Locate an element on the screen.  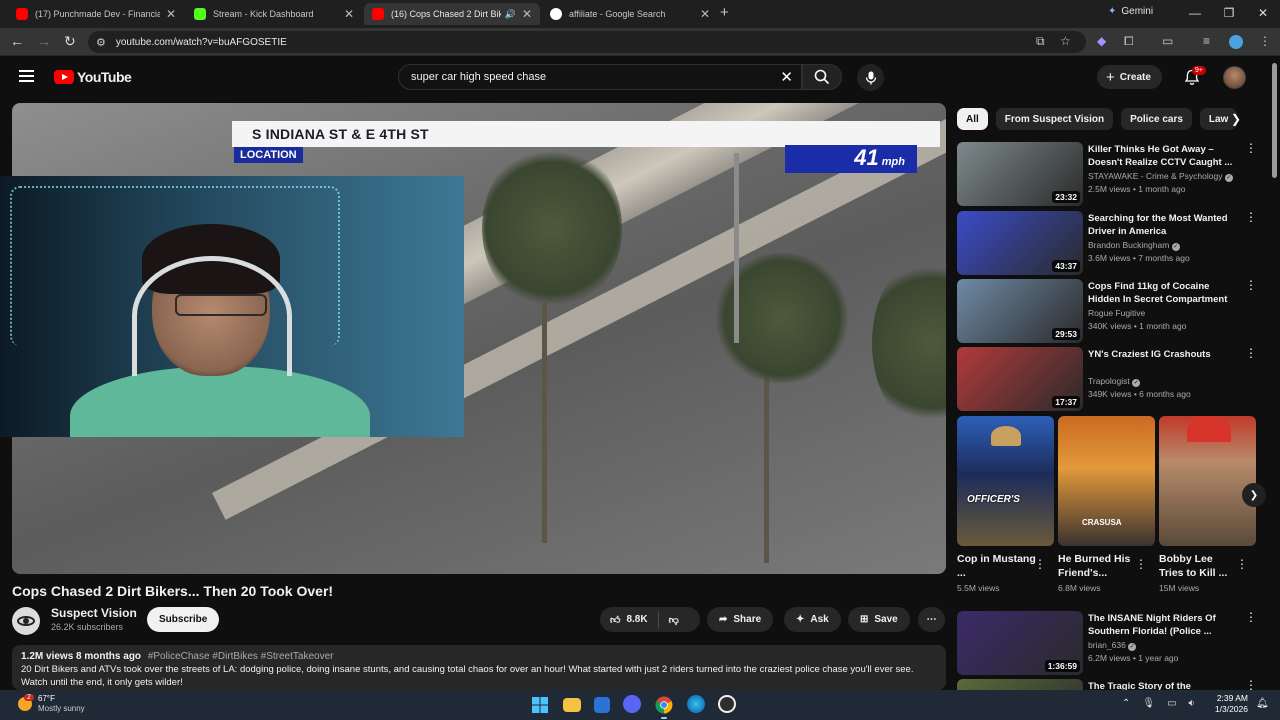
dislike-button: 👎︎ is located at coordinates (674, 620).